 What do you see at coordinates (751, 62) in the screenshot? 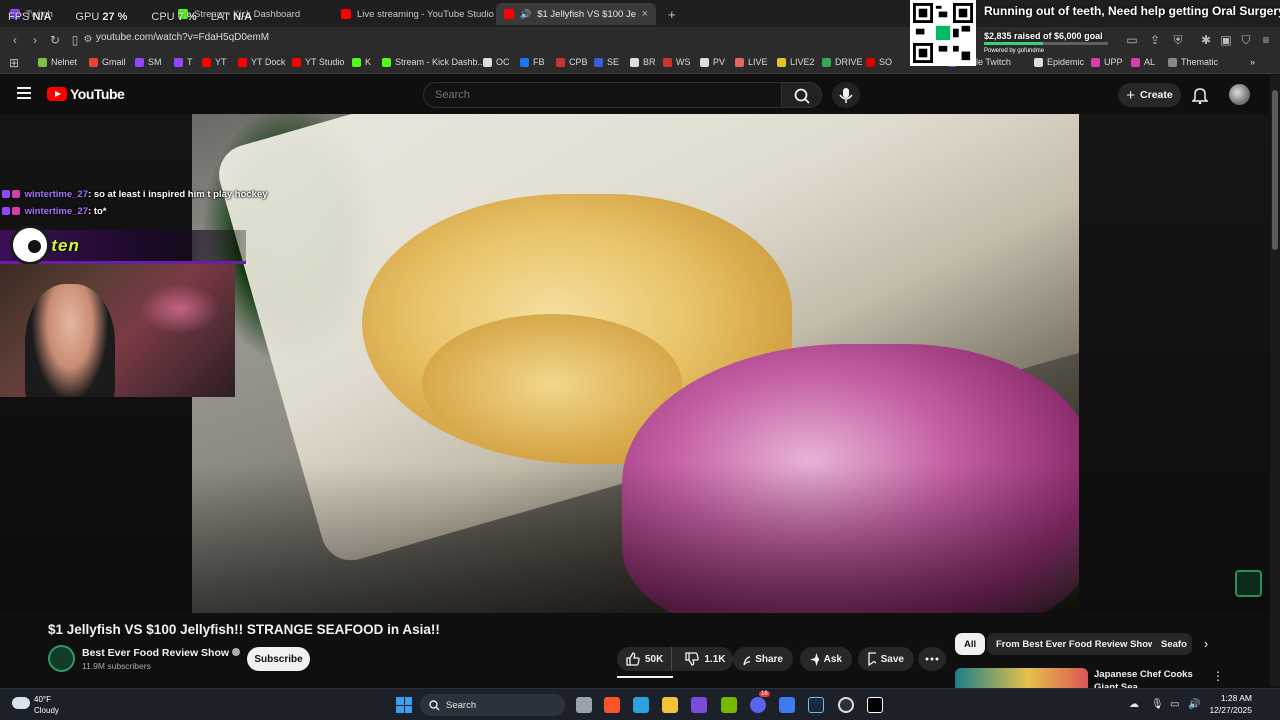
I see `bookmark-live: LIVE` at bounding box center [751, 62].